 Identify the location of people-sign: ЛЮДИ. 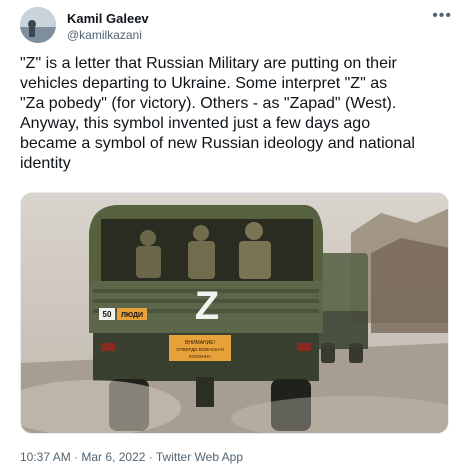
(132, 315).